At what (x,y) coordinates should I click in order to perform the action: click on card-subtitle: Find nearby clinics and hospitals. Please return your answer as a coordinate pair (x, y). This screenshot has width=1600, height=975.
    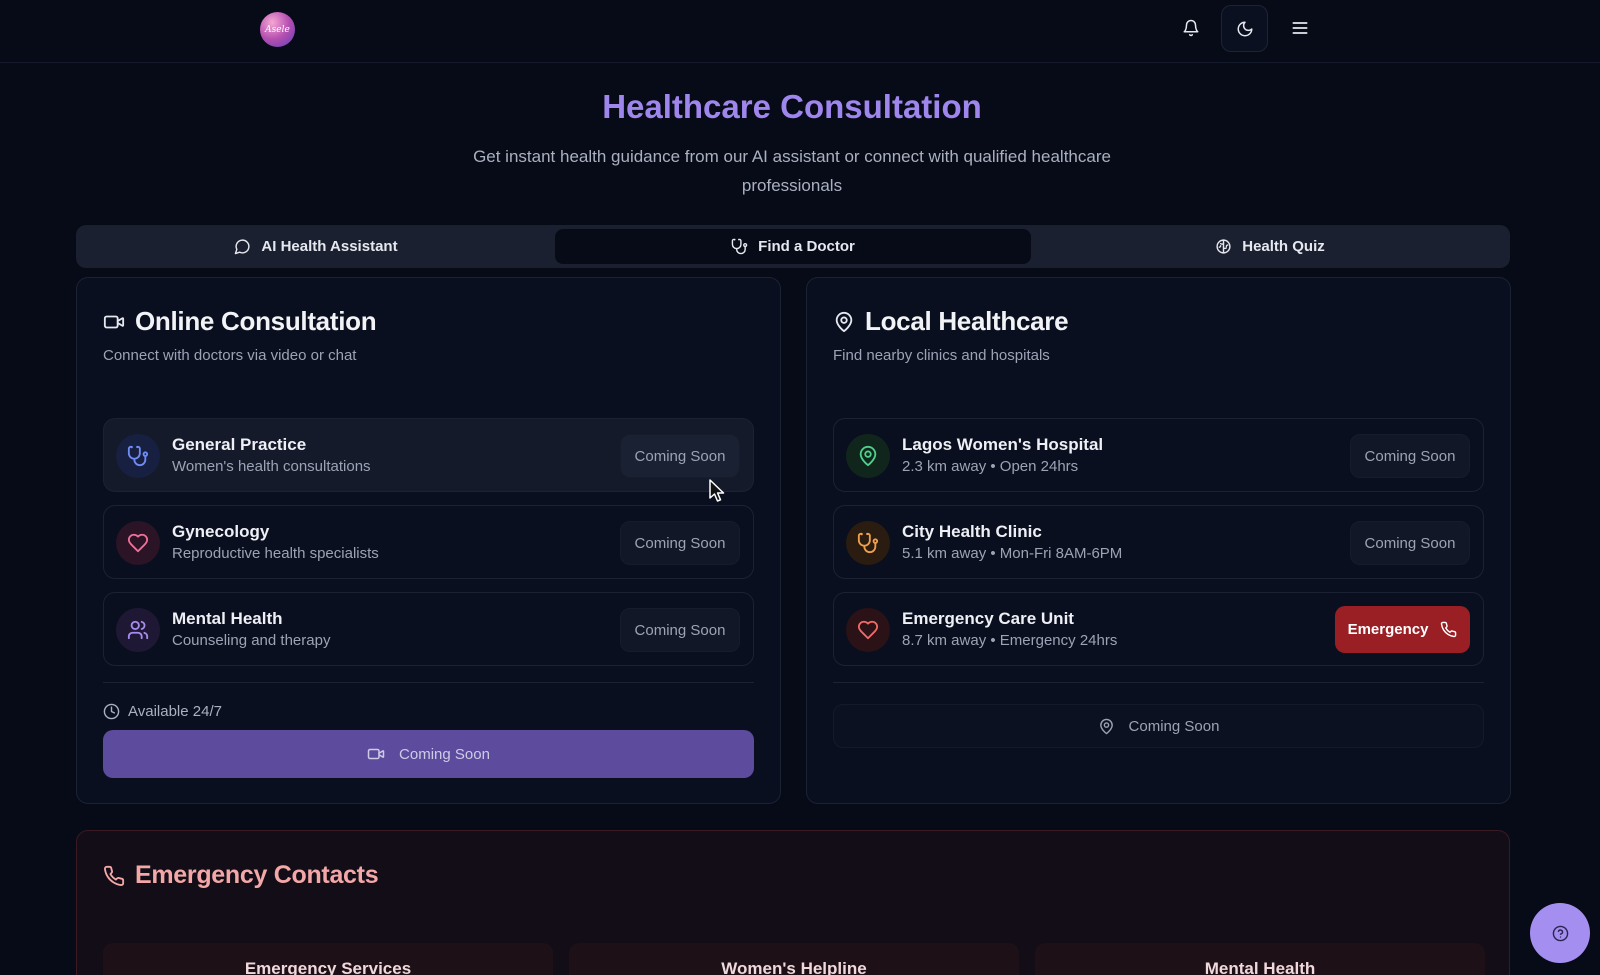
    Looking at the image, I should click on (941, 355).